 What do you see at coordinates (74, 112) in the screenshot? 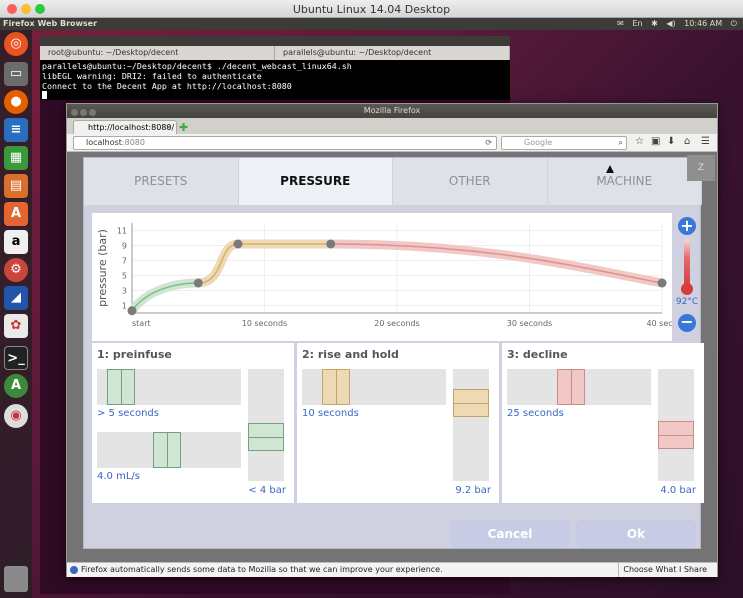
I see `close-icon` at bounding box center [74, 112].